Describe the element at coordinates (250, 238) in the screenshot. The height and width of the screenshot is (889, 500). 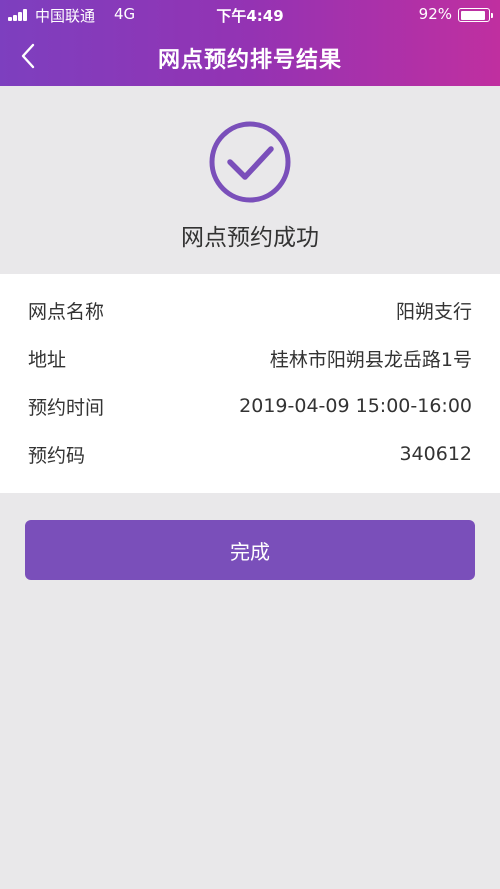
I see `success-message: 网点预约成功` at that location.